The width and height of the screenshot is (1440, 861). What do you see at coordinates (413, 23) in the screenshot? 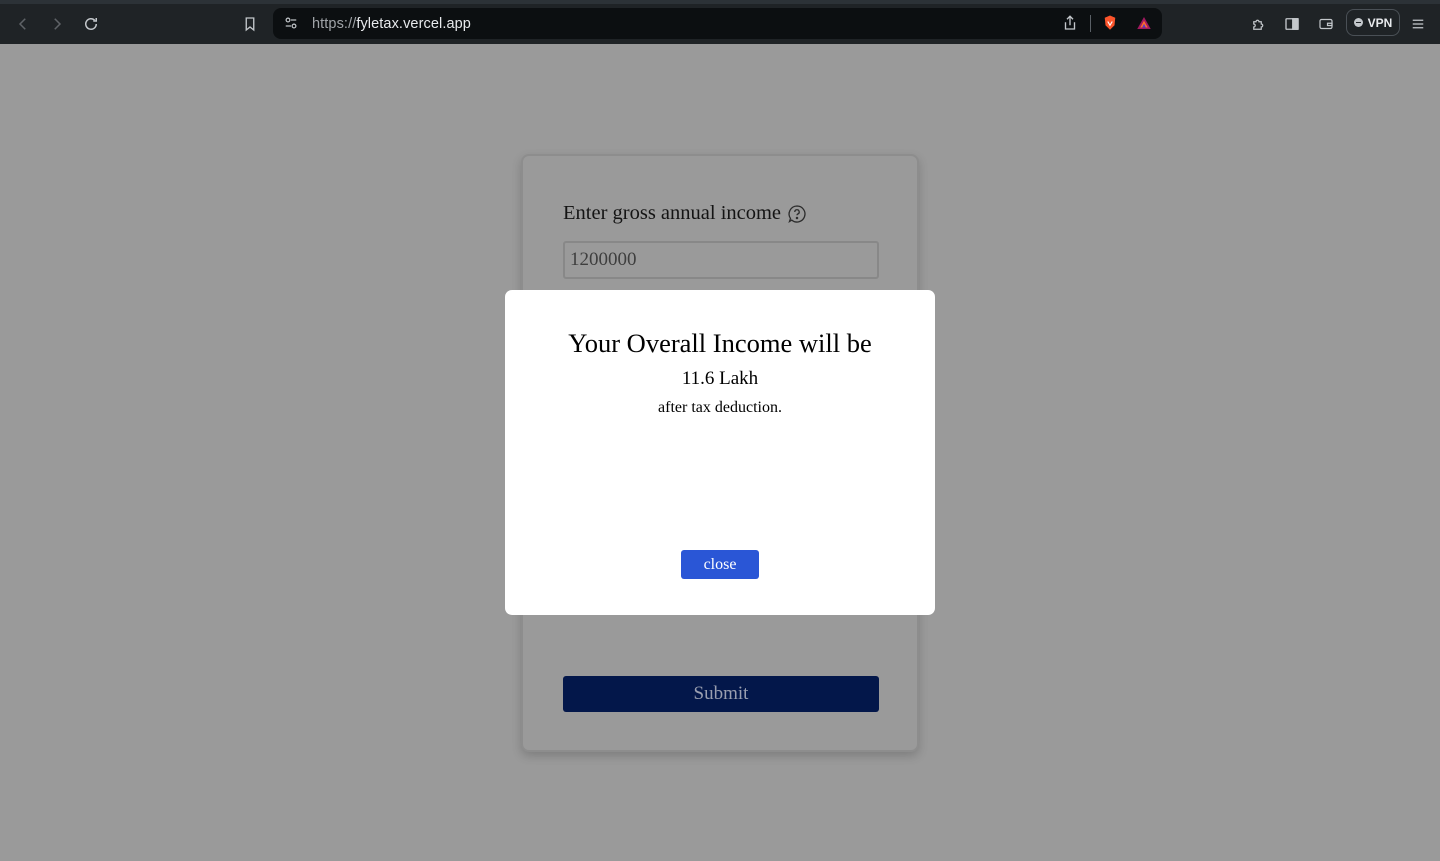
I see `url-host: fyletax.vercel.app` at bounding box center [413, 23].